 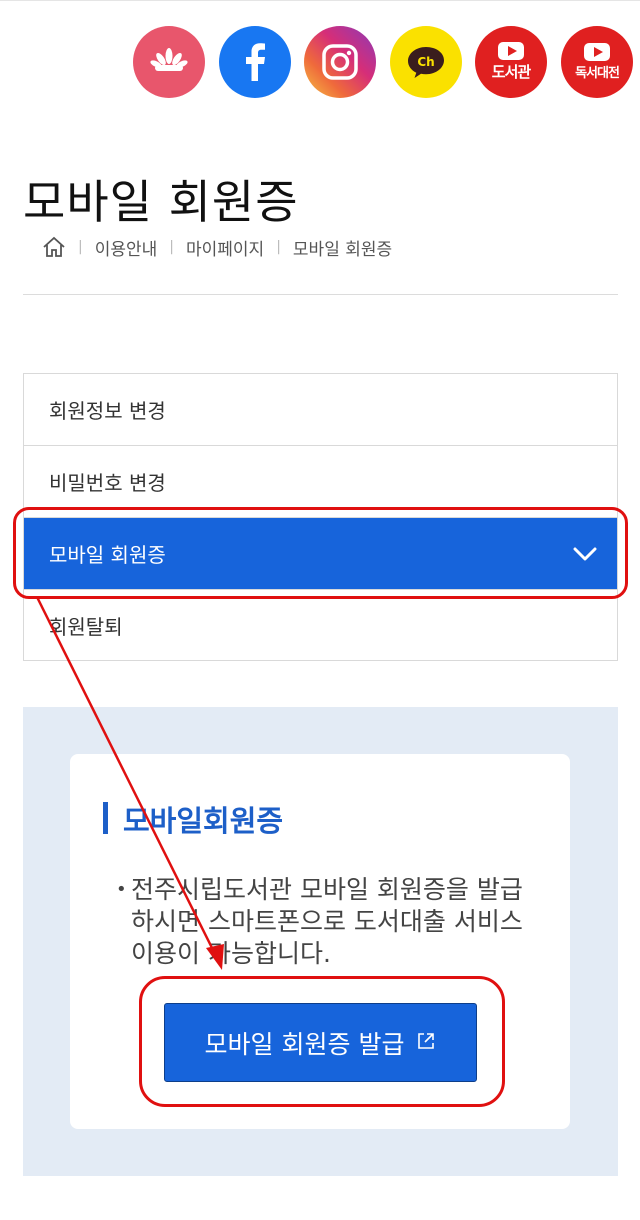 I want to click on top-divider, so click(x=320, y=0).